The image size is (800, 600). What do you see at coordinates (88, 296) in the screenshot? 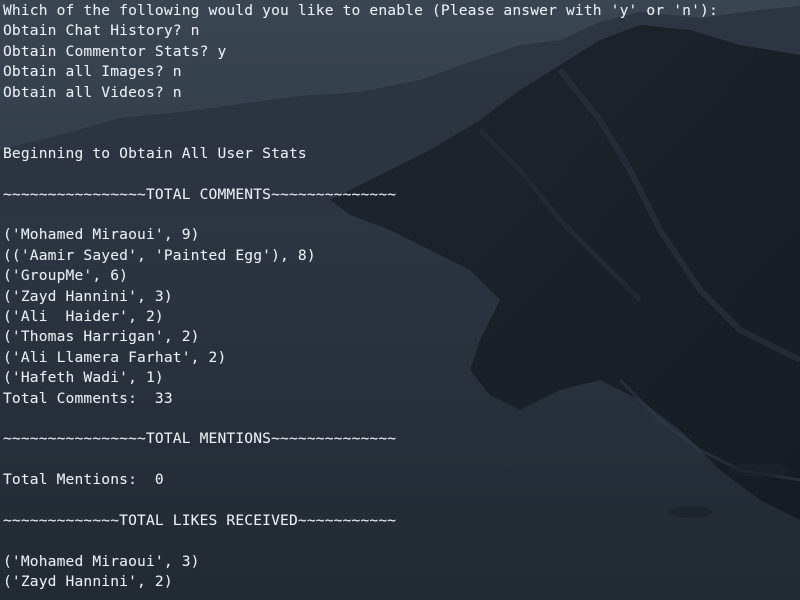
I see `terminal-line: ('Zayd Hannini', 3)` at bounding box center [88, 296].